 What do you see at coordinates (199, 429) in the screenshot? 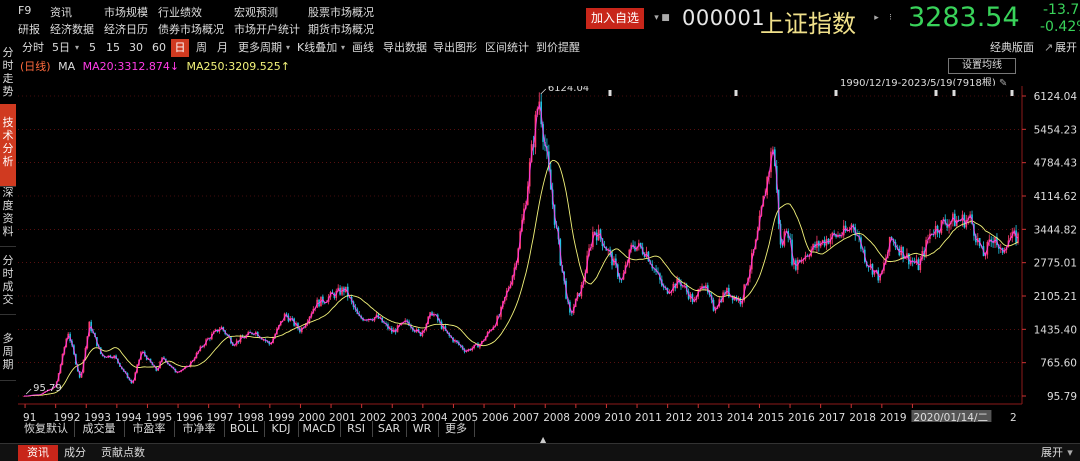
I see `ind-pb: 市净率` at bounding box center [199, 429].